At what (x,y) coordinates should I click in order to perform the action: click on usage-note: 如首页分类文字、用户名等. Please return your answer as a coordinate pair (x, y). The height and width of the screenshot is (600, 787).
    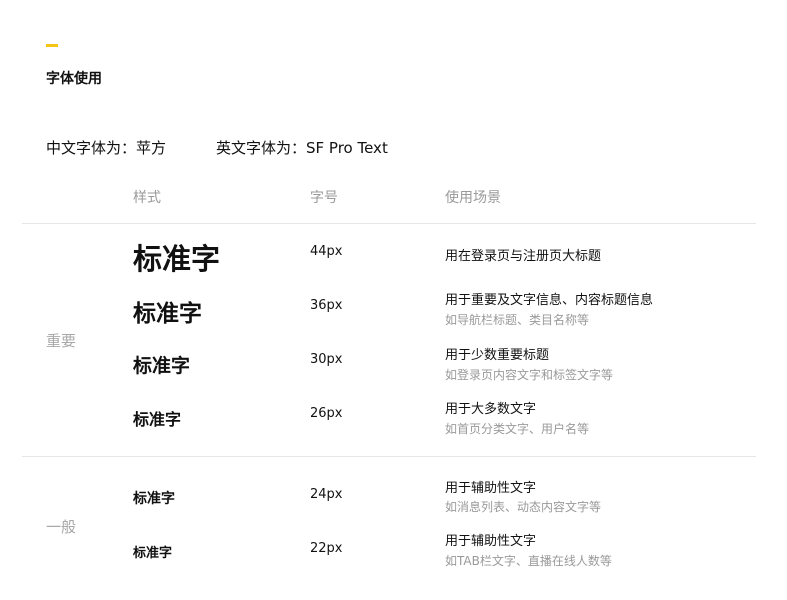
    Looking at the image, I should click on (517, 429).